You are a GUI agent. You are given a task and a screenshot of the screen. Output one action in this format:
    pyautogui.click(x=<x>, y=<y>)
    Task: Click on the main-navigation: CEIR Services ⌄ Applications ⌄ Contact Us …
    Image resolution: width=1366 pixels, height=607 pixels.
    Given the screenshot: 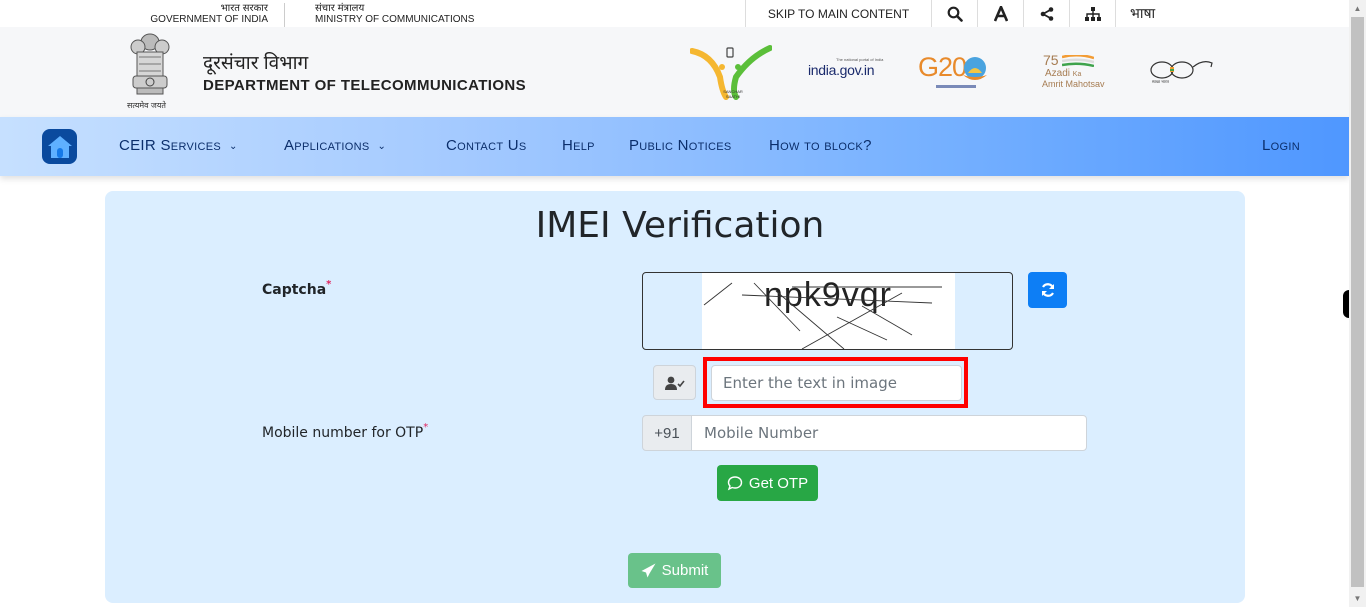 What is the action you would take?
    pyautogui.click(x=674, y=146)
    